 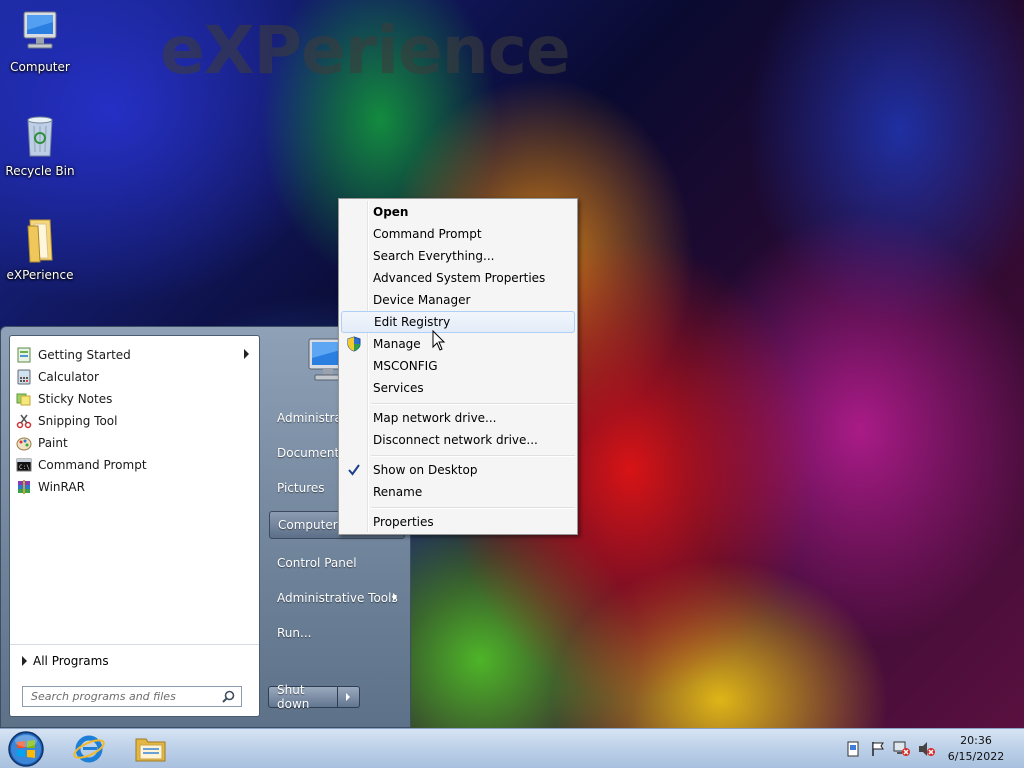 I want to click on folder-icon, so click(x=40, y=241).